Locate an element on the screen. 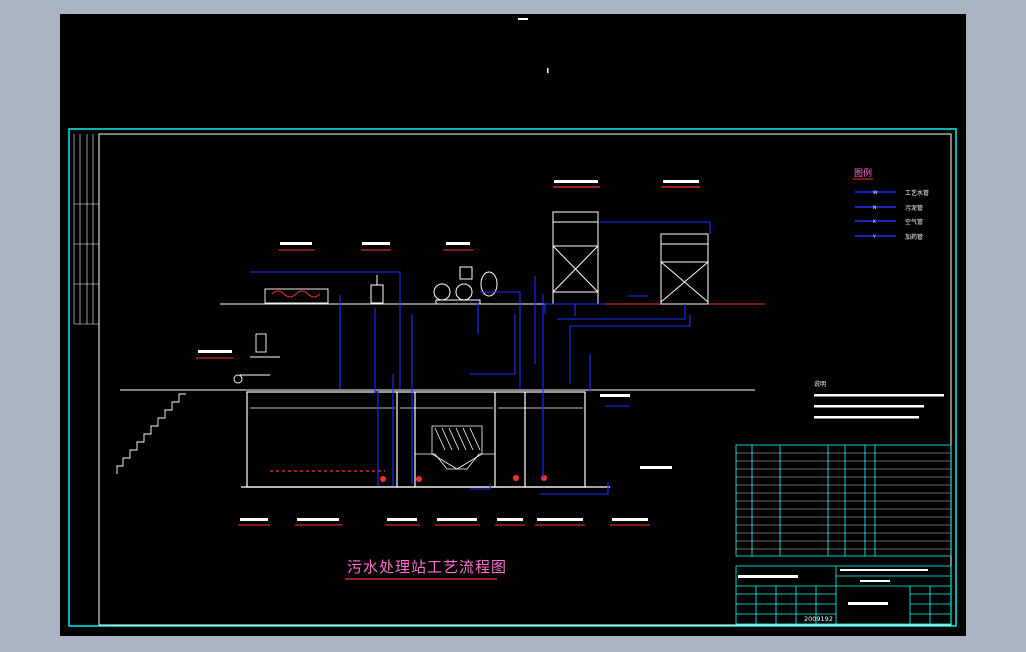  legend-code: Y is located at coordinates (874, 237).